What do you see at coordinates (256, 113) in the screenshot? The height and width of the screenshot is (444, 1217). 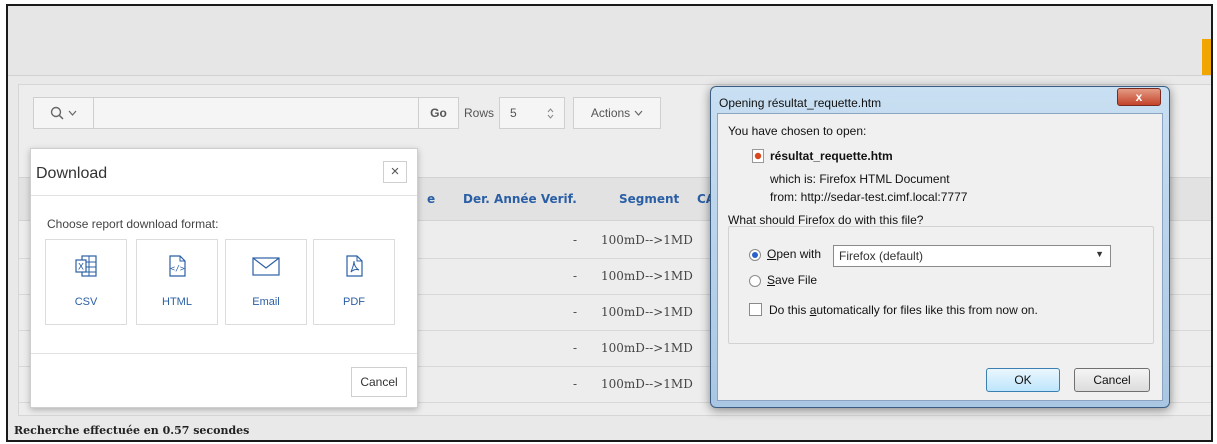 I see `search-input` at bounding box center [256, 113].